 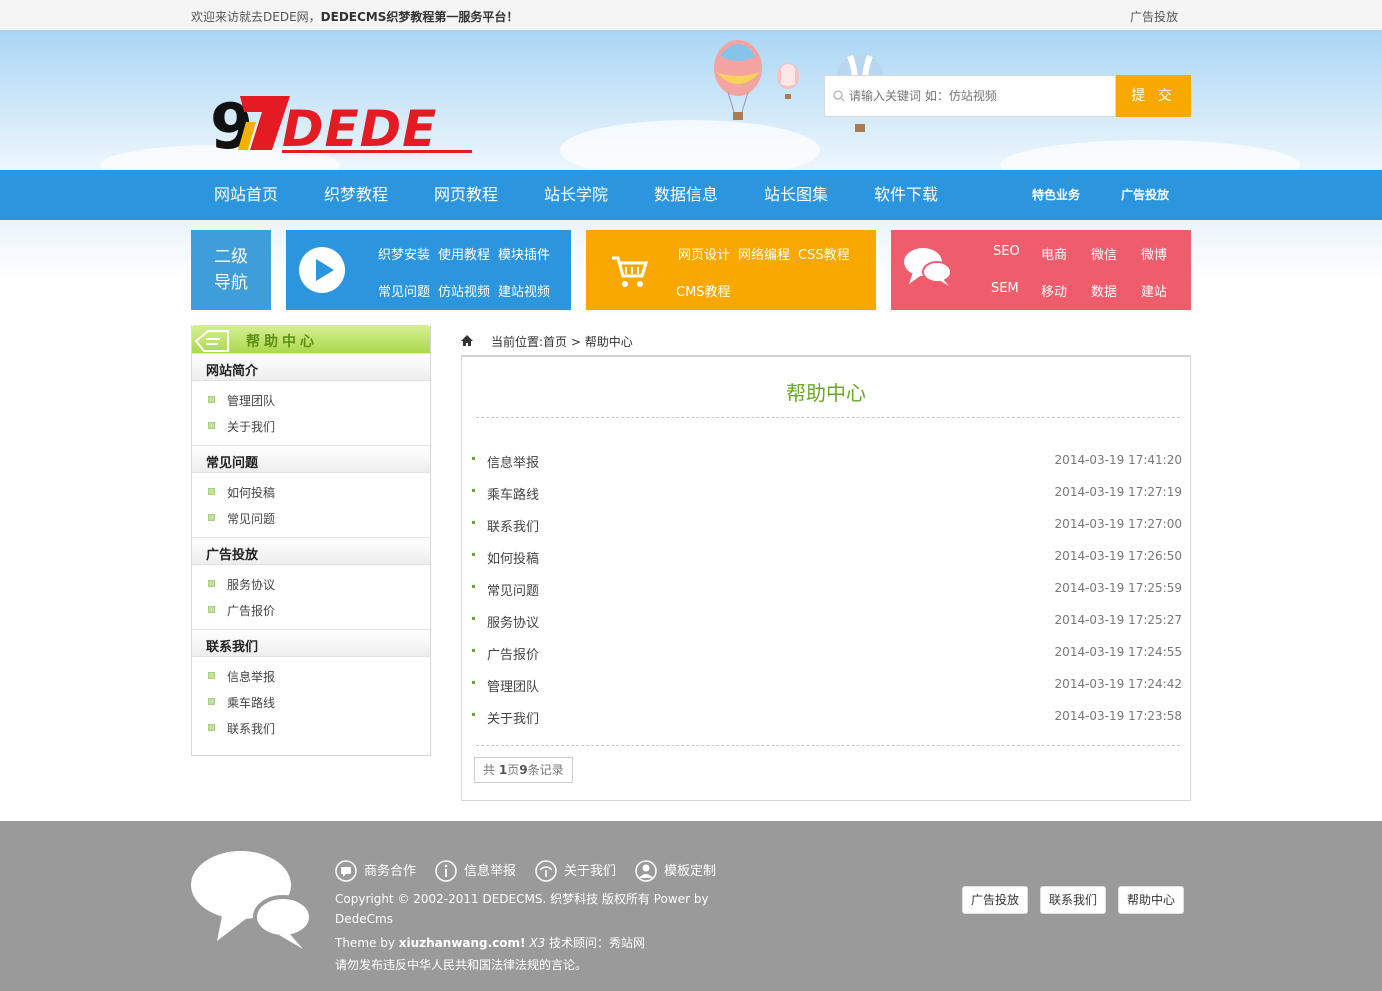 What do you see at coordinates (513, 717) in the screenshot?
I see `article-title: 关于我们` at bounding box center [513, 717].